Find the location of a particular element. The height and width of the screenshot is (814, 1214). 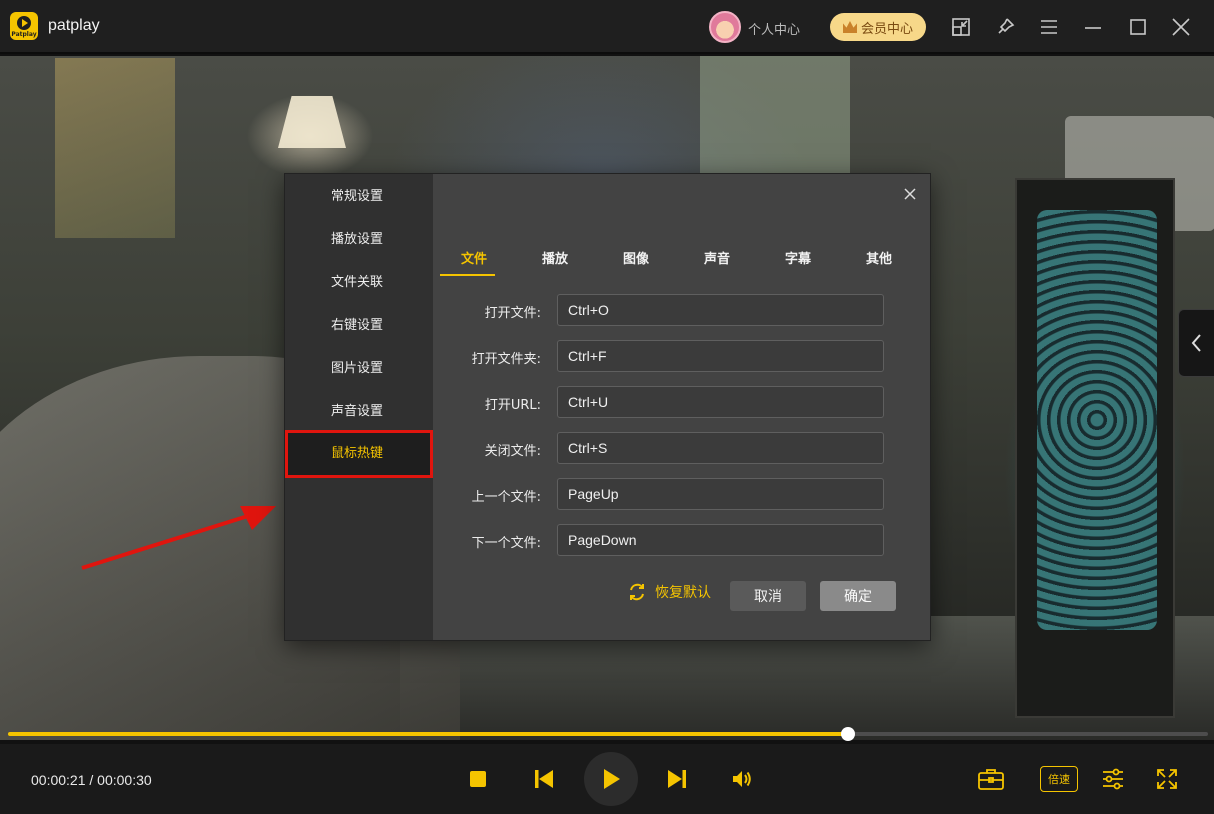

nav-item-playback: 播放设置 is located at coordinates (359, 239).